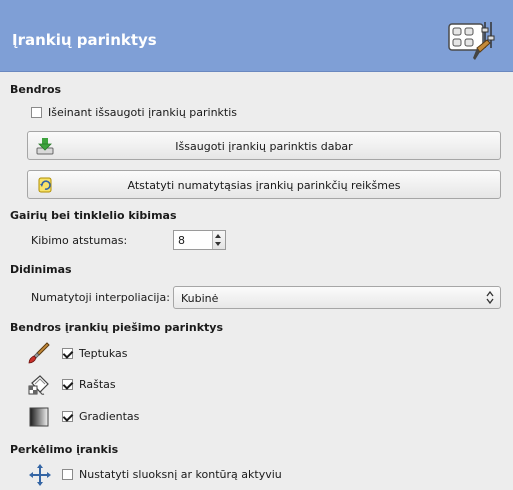  I want to click on gradient-label: Gradientas, so click(109, 416).